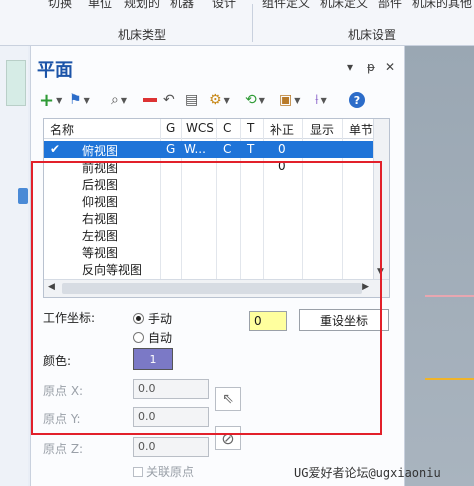 This screenshot has width=474, height=486. I want to click on cell-name: 左视图, so click(100, 236).